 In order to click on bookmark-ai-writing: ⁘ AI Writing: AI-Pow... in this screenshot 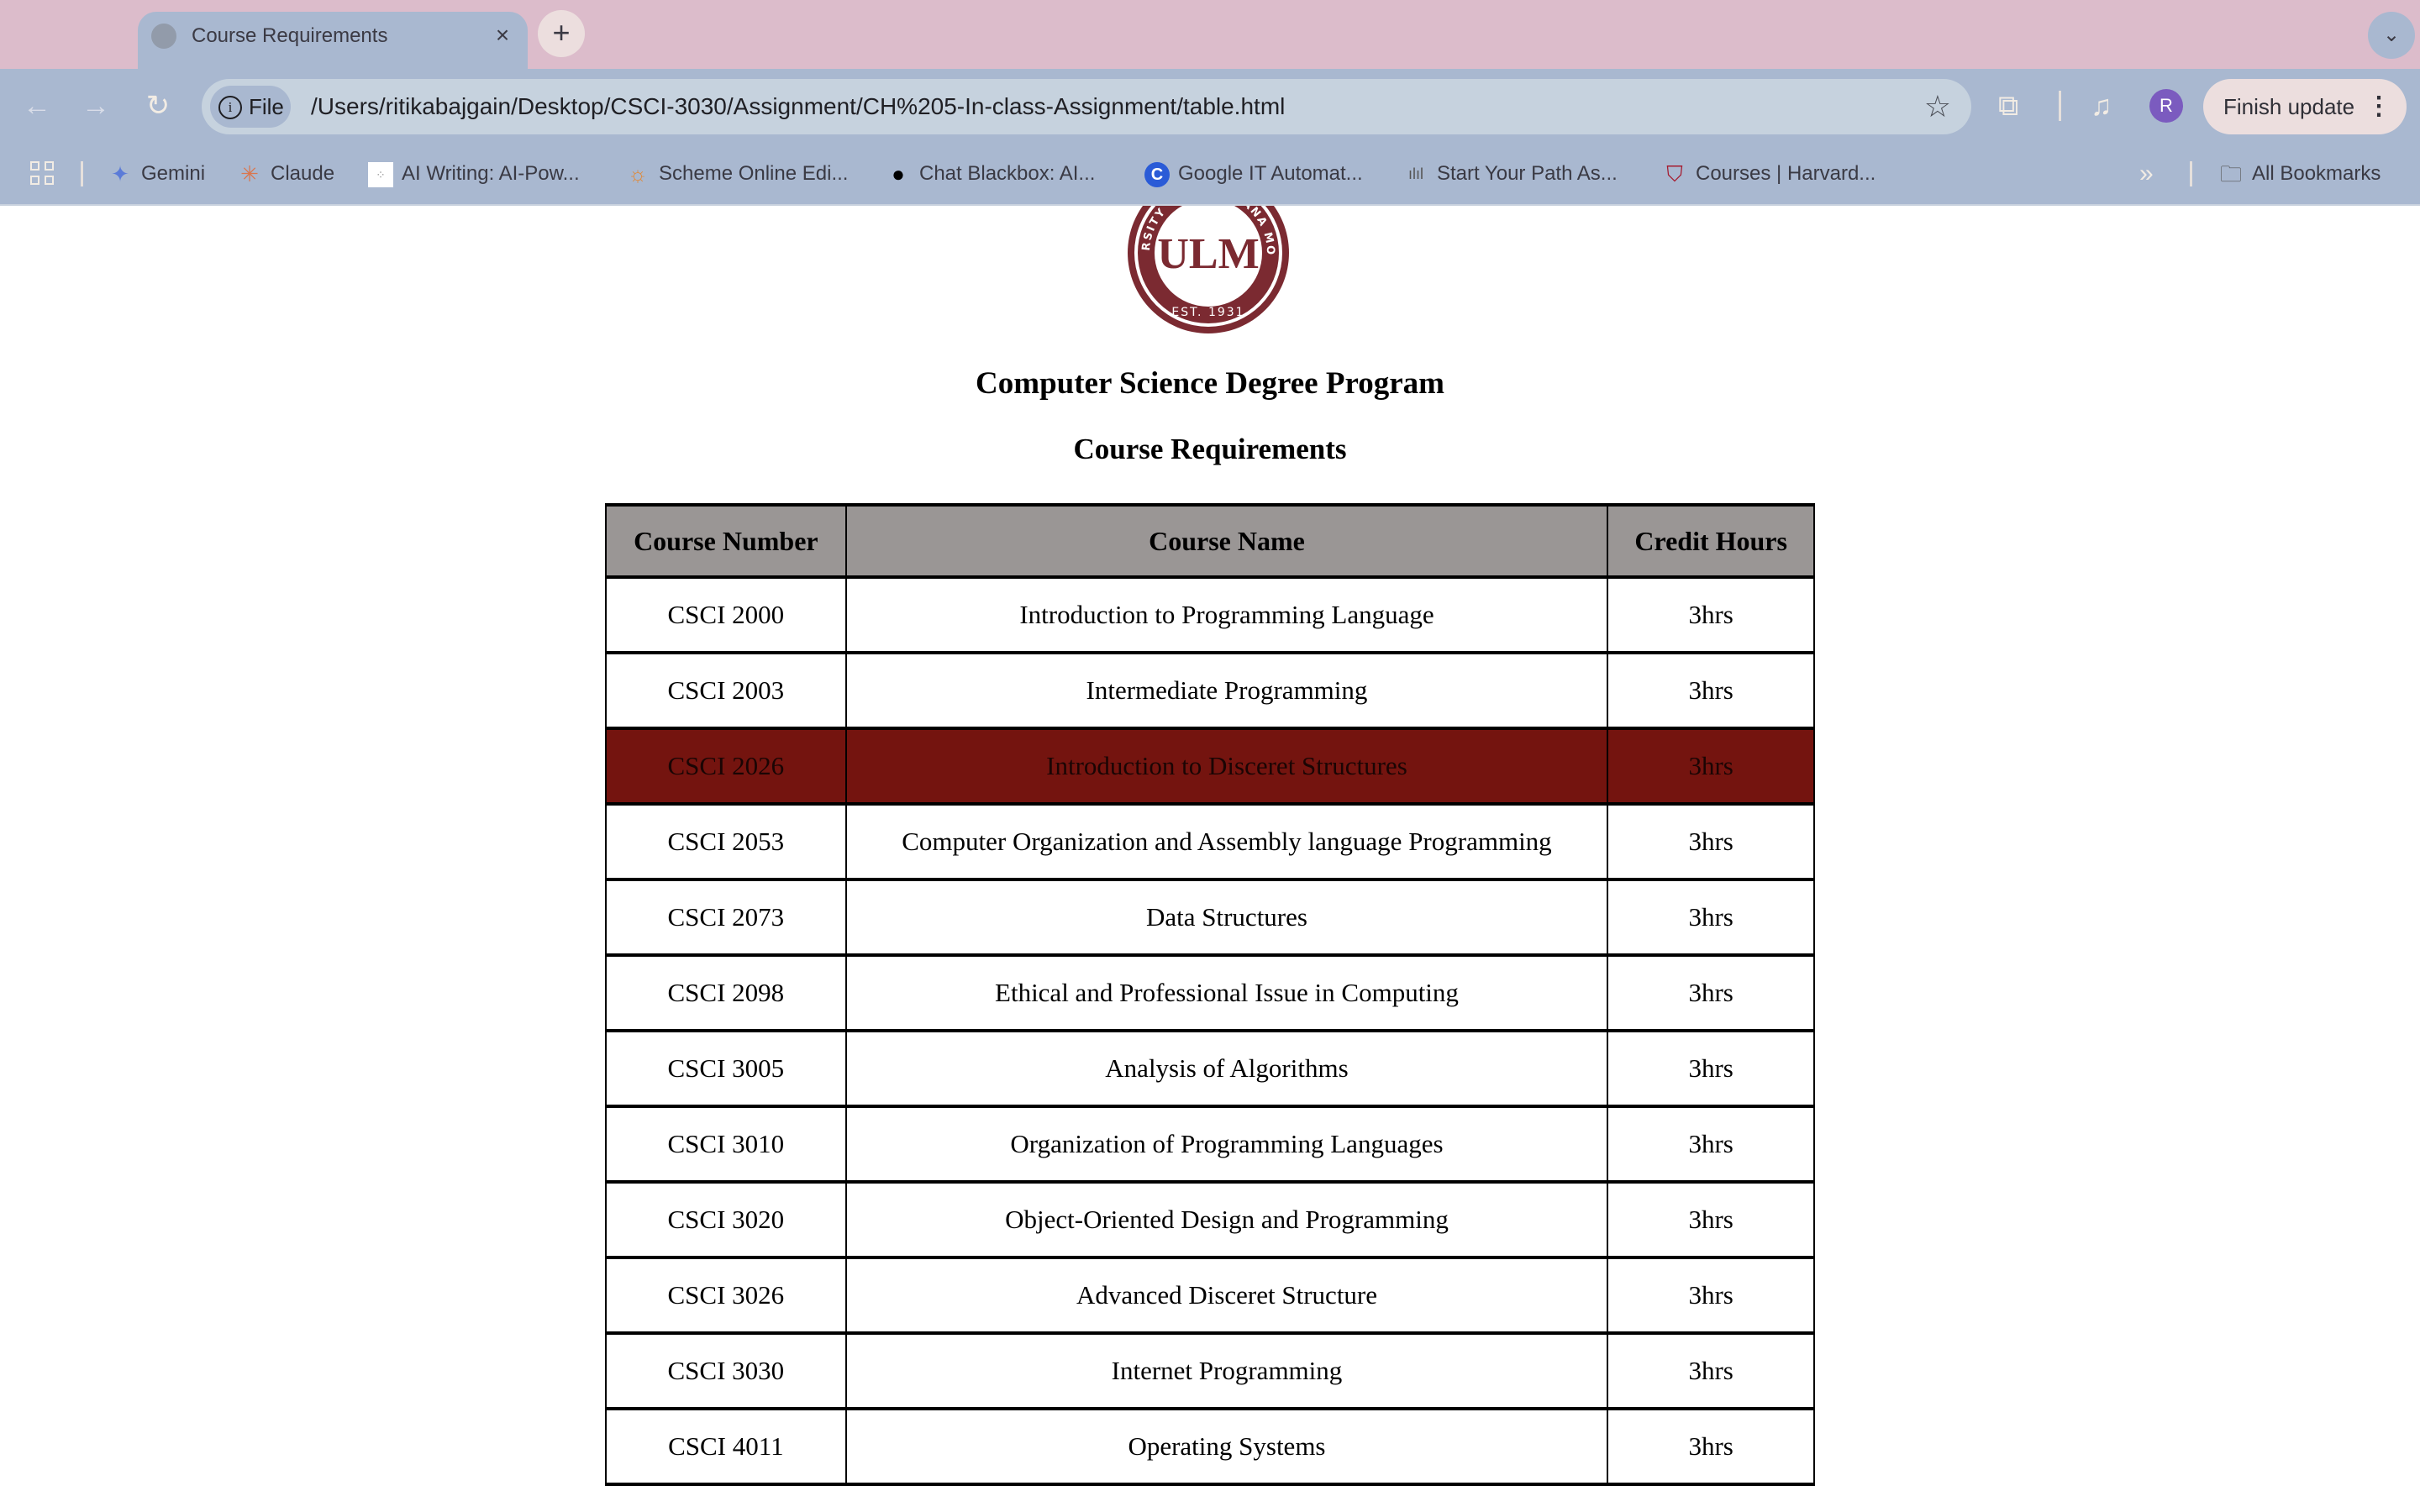, I will do `click(474, 173)`.